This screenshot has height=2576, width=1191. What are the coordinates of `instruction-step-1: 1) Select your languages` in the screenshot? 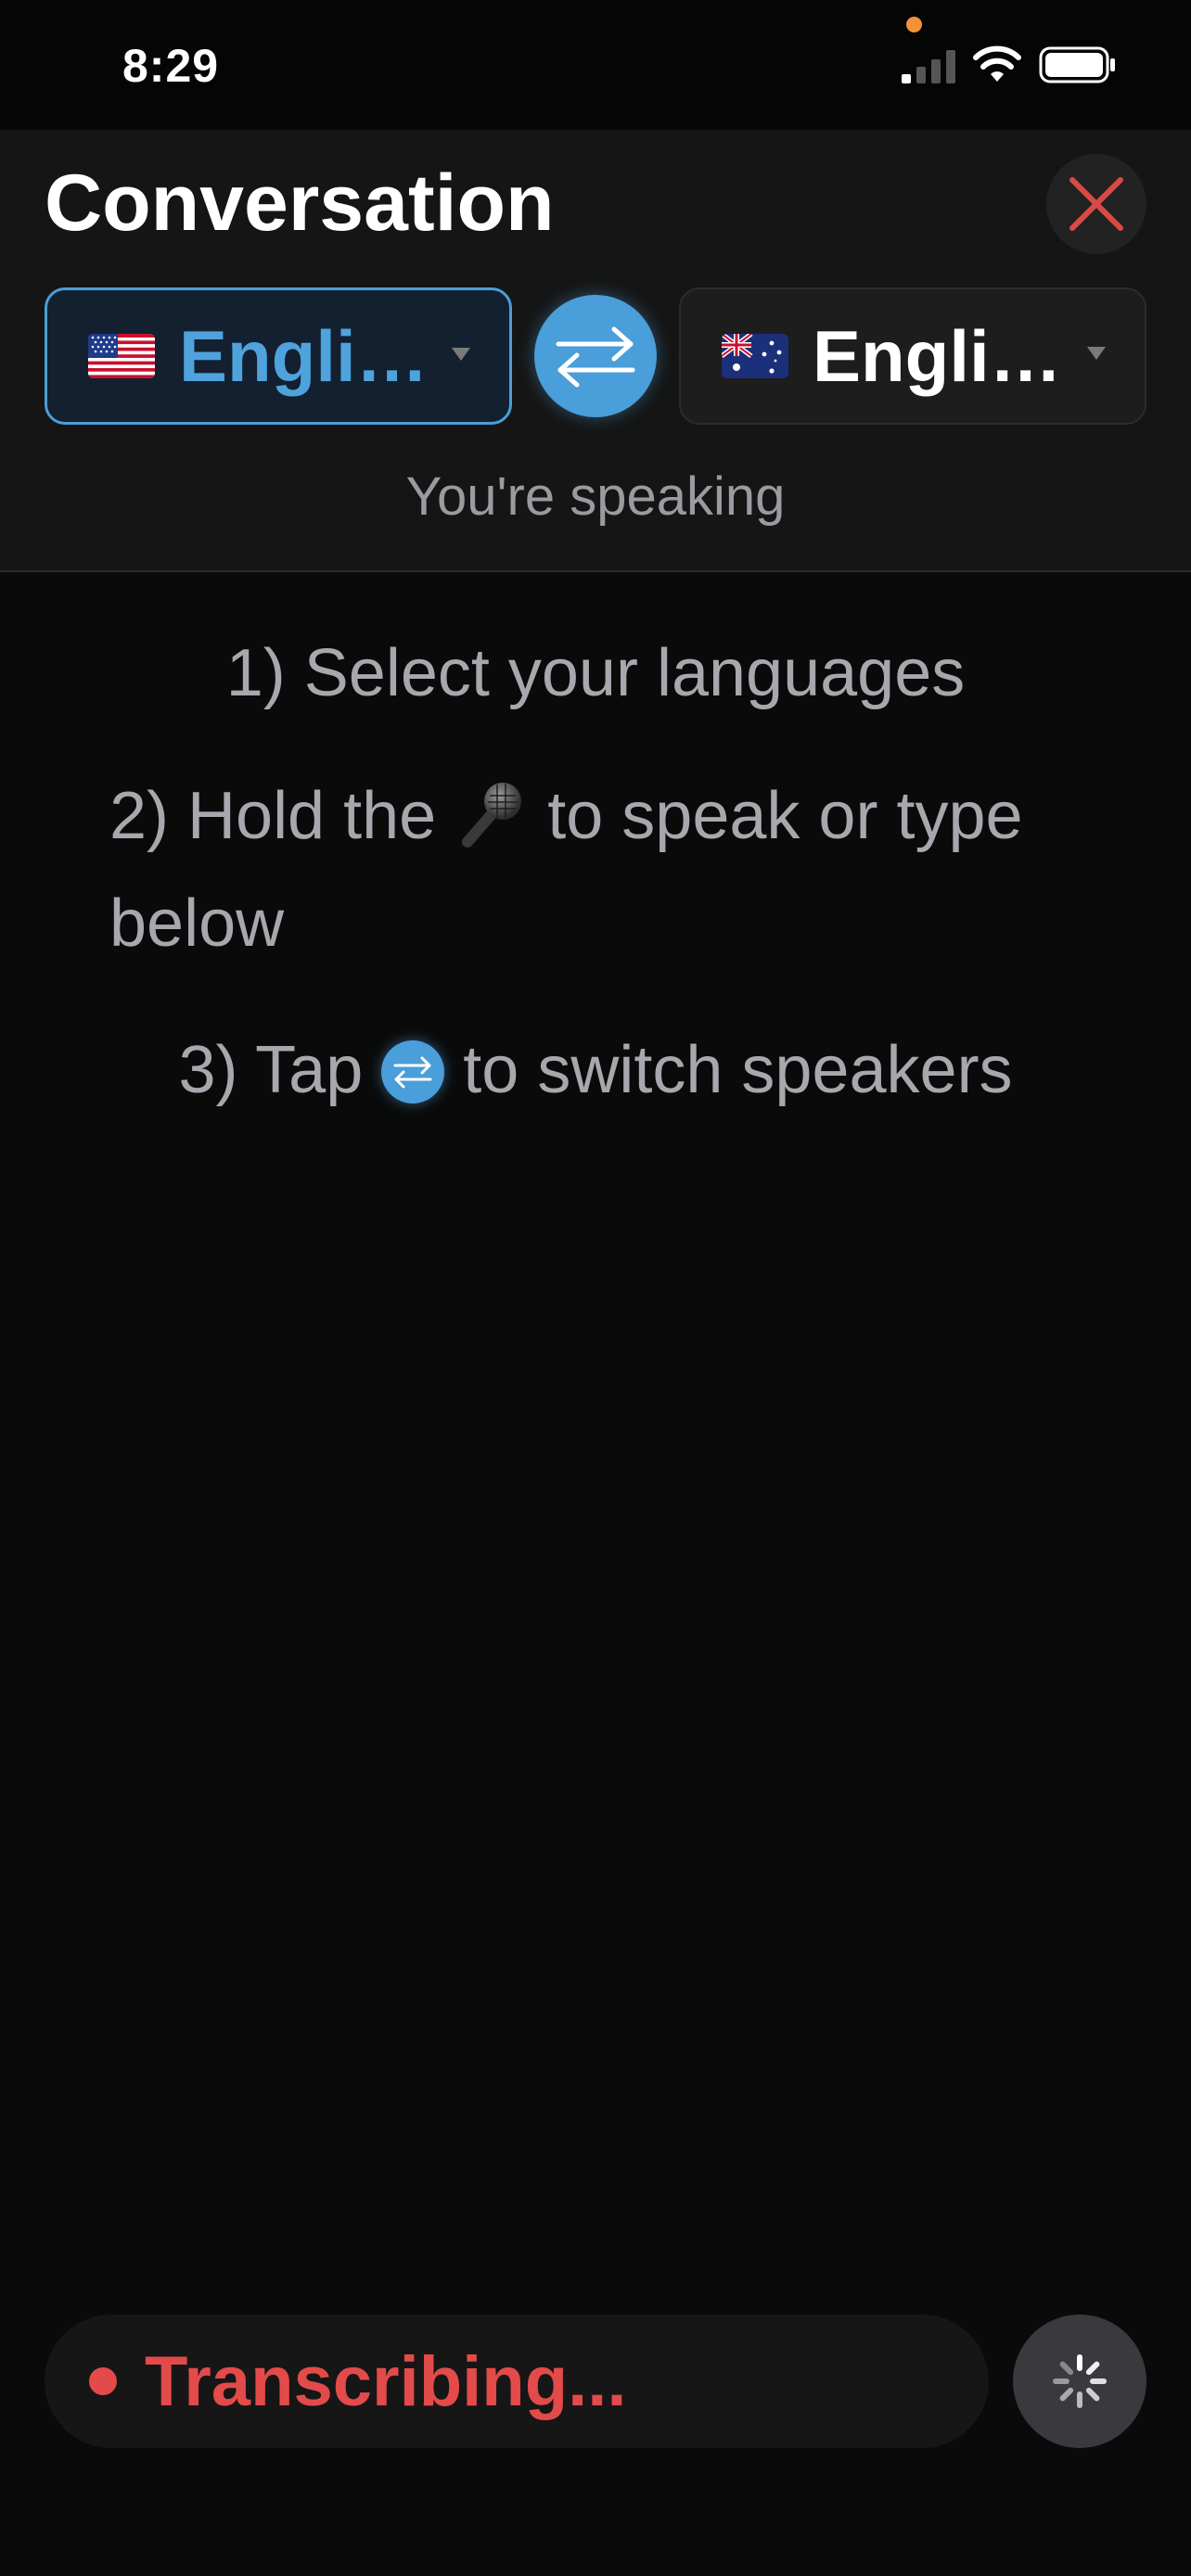 It's located at (595, 673).